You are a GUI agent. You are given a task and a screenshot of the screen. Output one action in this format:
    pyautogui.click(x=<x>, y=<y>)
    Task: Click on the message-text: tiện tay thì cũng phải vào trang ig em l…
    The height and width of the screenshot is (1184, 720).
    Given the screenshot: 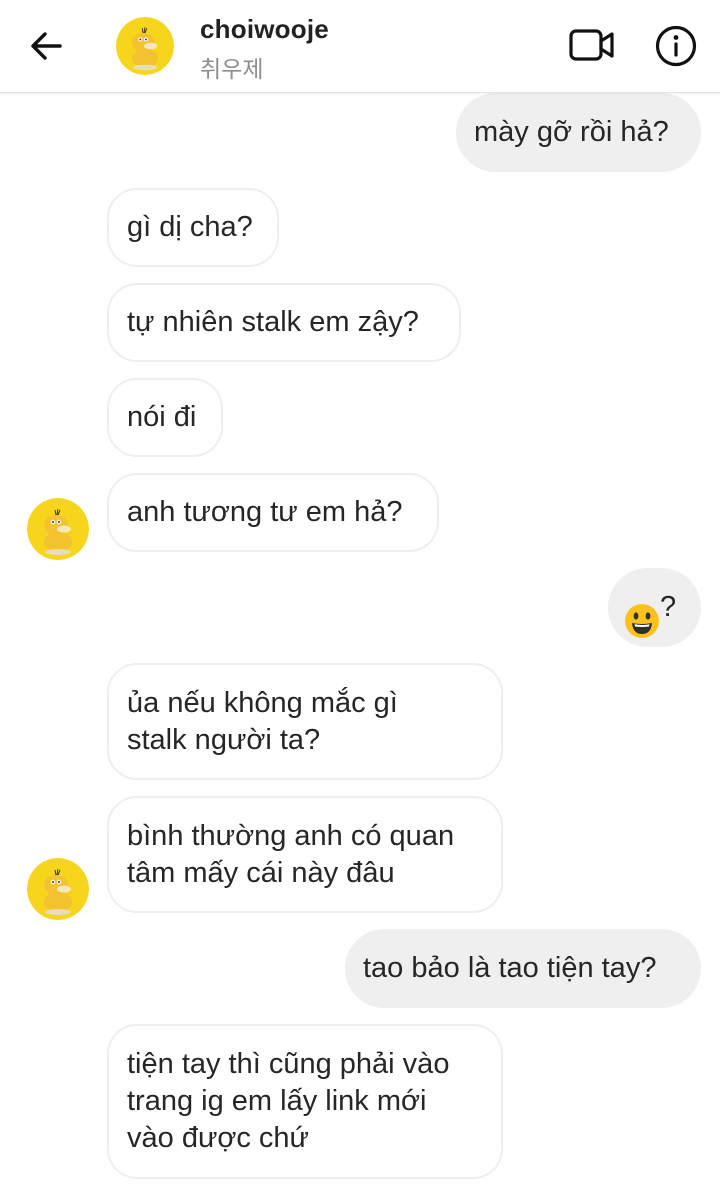 What is the action you would take?
    pyautogui.click(x=288, y=1101)
    